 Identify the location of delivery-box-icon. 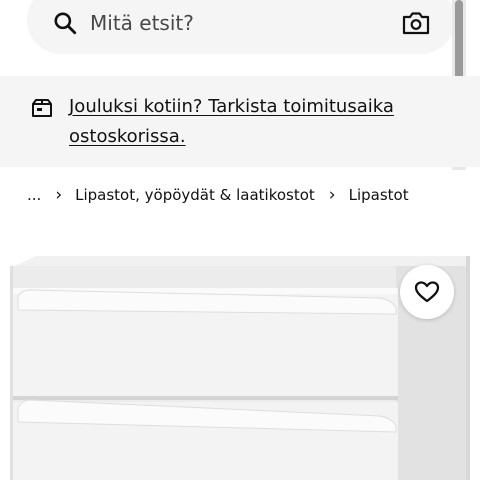
(42, 108).